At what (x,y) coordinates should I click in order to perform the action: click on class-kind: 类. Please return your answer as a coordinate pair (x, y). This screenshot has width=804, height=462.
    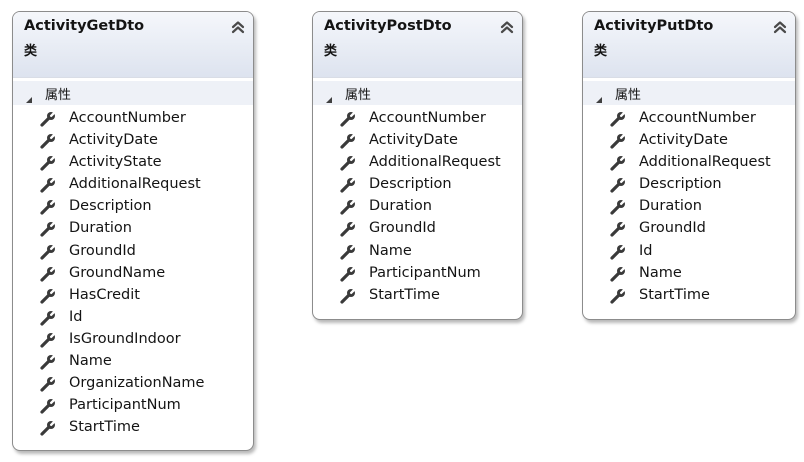
    Looking at the image, I should click on (31, 51).